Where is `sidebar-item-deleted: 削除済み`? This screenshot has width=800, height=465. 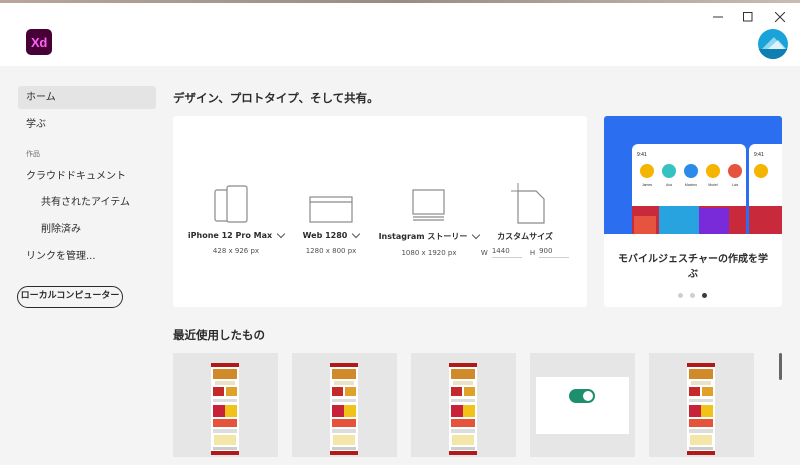
sidebar-item-deleted: 削除済み is located at coordinates (87, 229).